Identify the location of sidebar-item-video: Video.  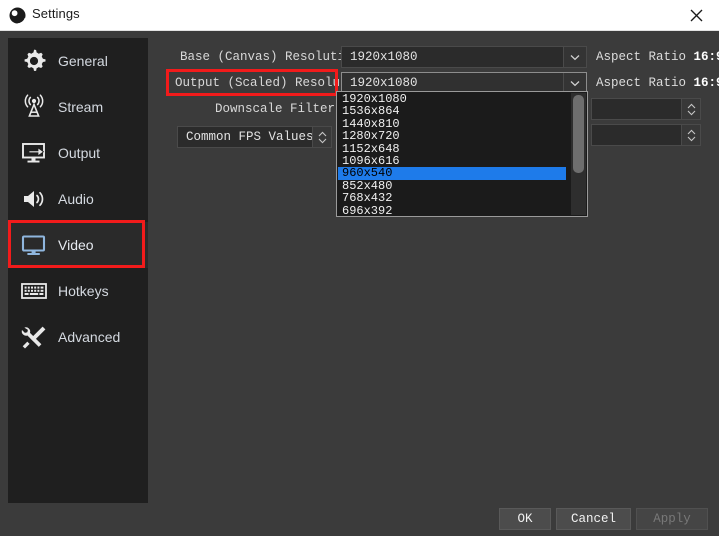
(78, 245).